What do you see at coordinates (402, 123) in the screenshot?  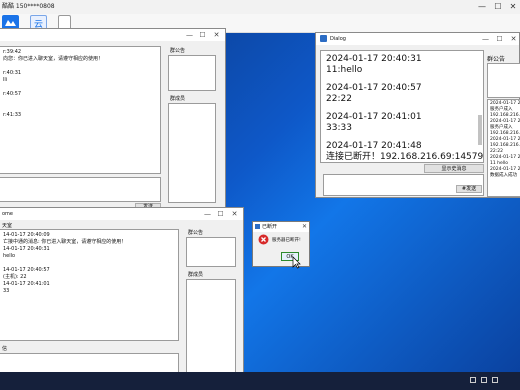 I see `message-item: 2024-01-17 20:41:01 33:33` at bounding box center [402, 123].